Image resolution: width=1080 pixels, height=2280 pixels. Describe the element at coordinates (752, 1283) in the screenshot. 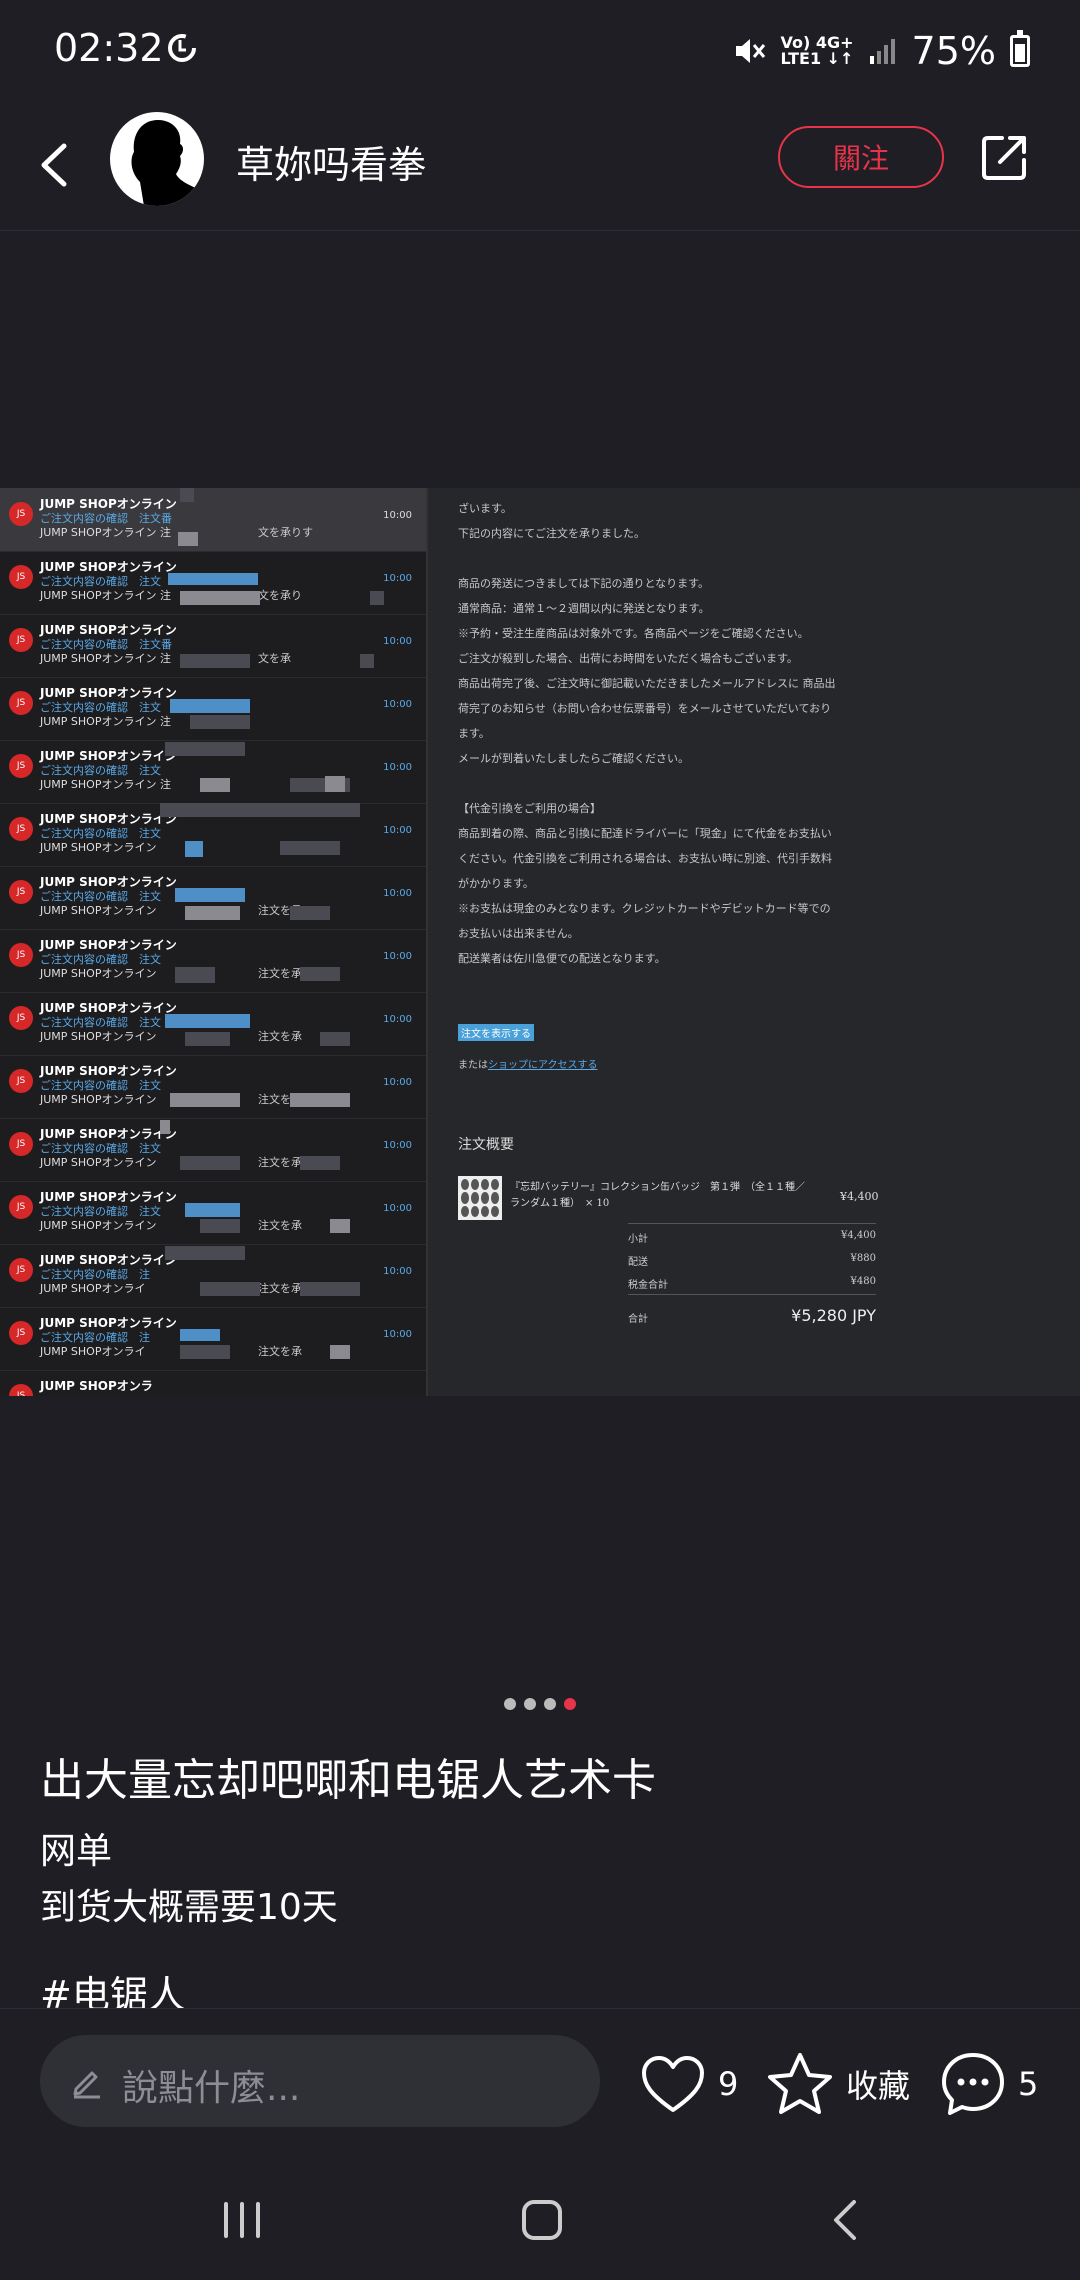

I see `tax-row: 税金合計 ¥480` at that location.